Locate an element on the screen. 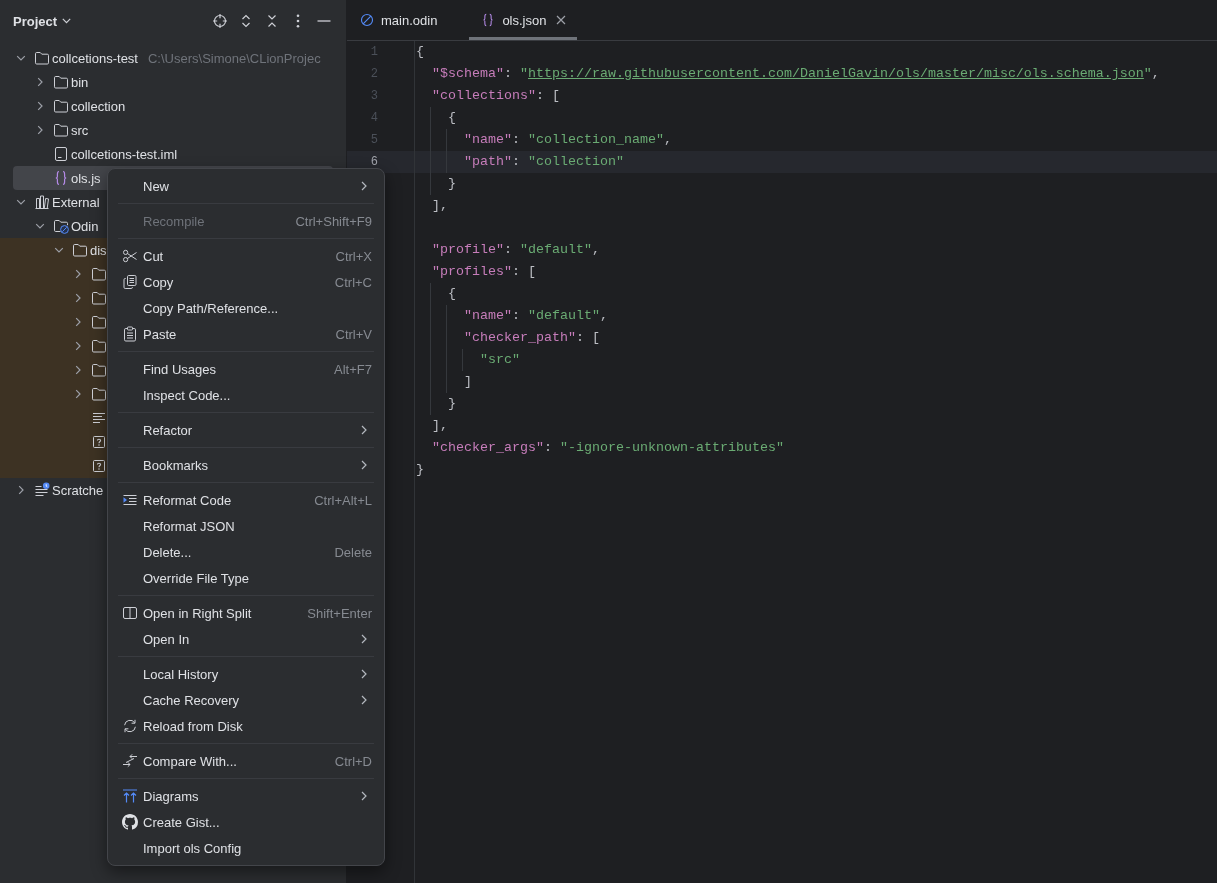  tree-item: collcetions-test.iml is located at coordinates (115, 154).